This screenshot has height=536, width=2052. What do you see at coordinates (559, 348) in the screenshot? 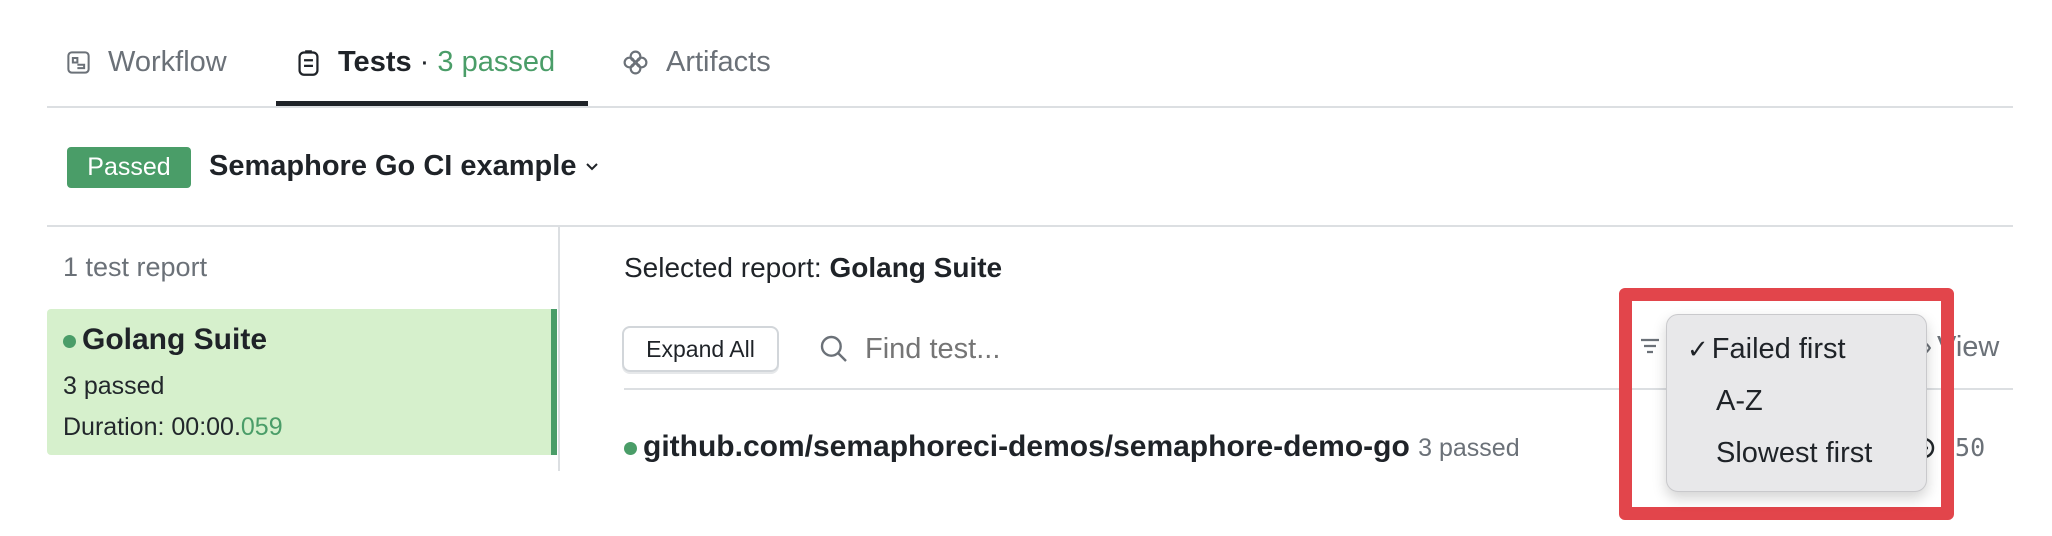
I see `sidebar-divider` at bounding box center [559, 348].